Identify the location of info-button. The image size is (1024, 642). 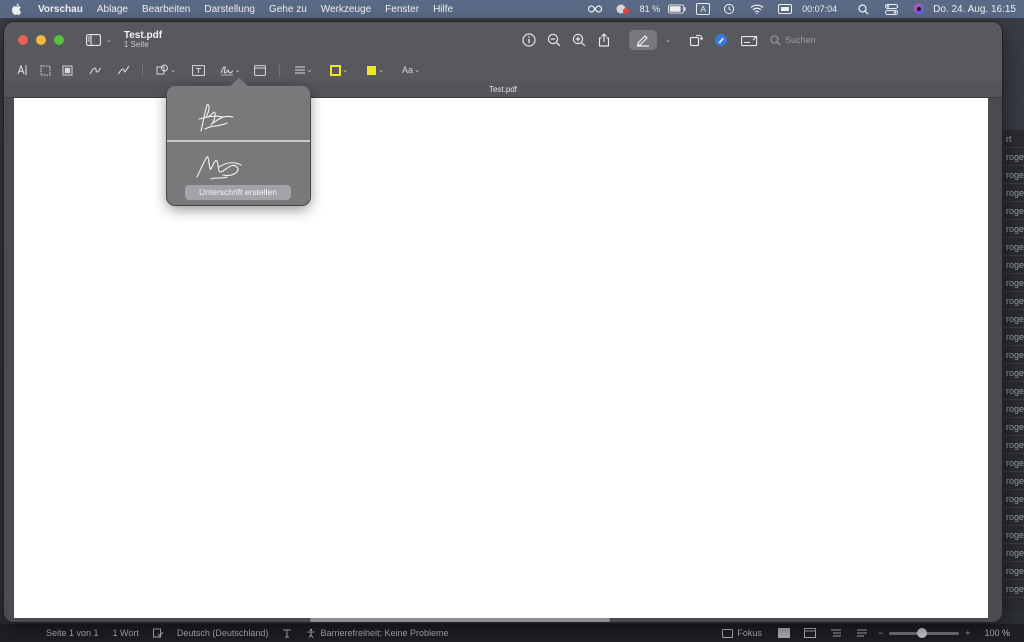
(529, 40).